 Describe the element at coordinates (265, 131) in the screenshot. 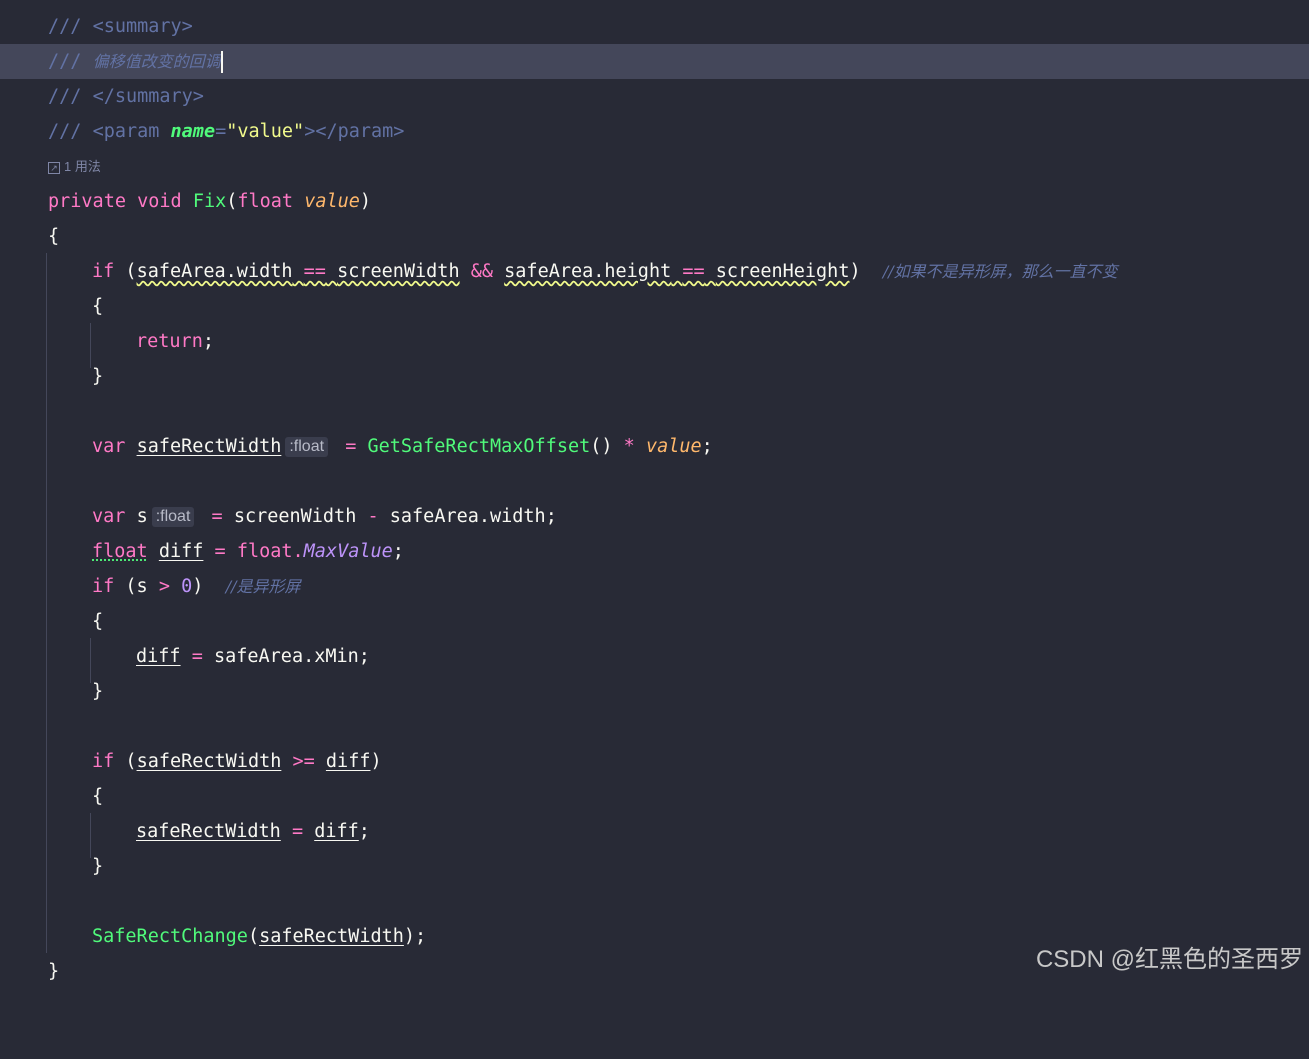

I see `param-attr-value: "value"` at that location.